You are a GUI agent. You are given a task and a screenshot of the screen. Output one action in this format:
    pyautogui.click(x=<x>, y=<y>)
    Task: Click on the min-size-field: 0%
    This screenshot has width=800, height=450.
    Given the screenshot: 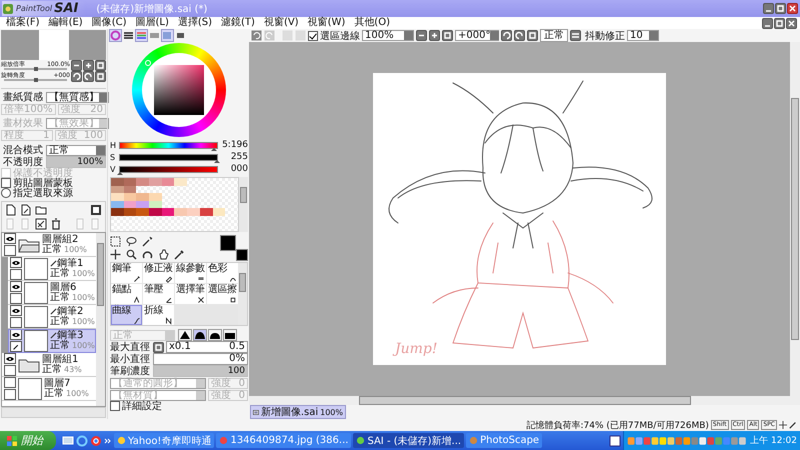 What is the action you would take?
    pyautogui.click(x=200, y=359)
    